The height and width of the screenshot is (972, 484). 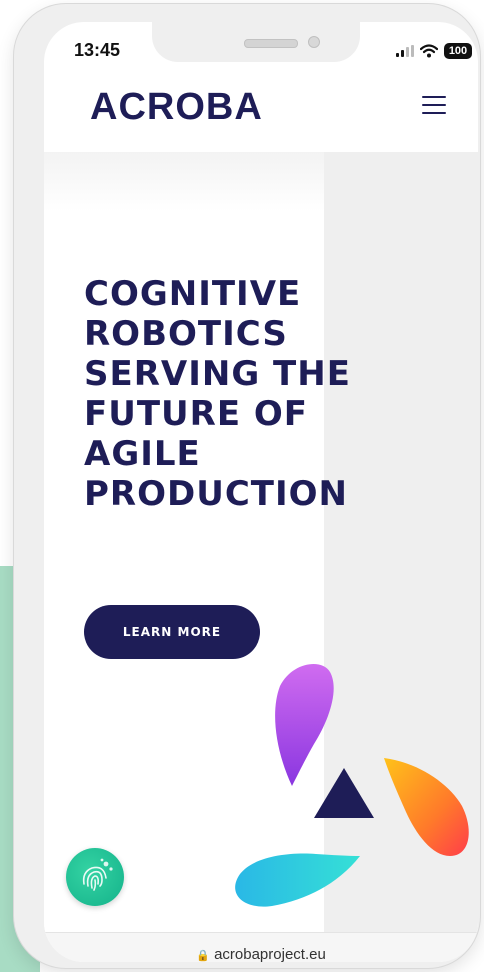 I want to click on status-time: 13:45, so click(x=97, y=50).